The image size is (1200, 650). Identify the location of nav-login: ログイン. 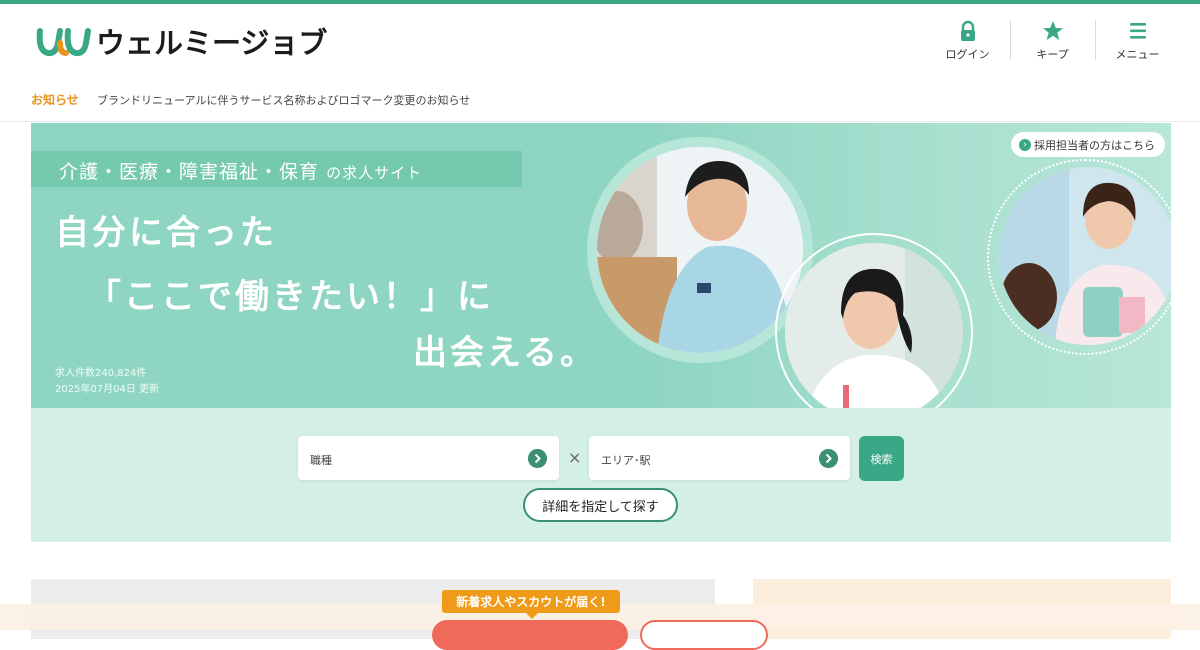
(967, 41).